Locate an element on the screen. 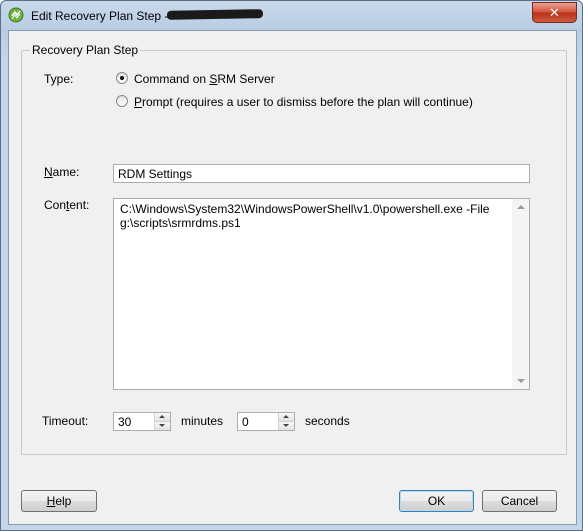 The width and height of the screenshot is (583, 531). timeout-seconds-spinner: 0 is located at coordinates (266, 421).